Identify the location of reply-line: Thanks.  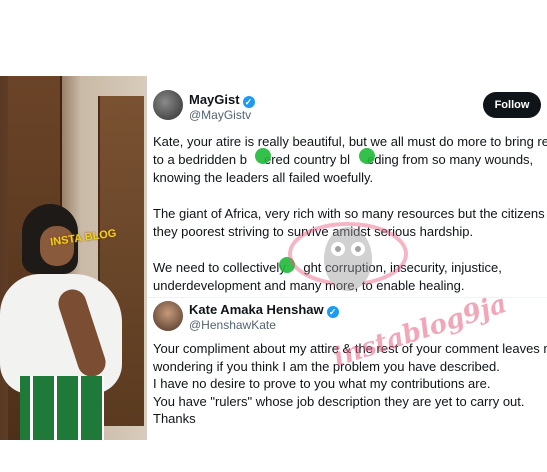
(174, 418).